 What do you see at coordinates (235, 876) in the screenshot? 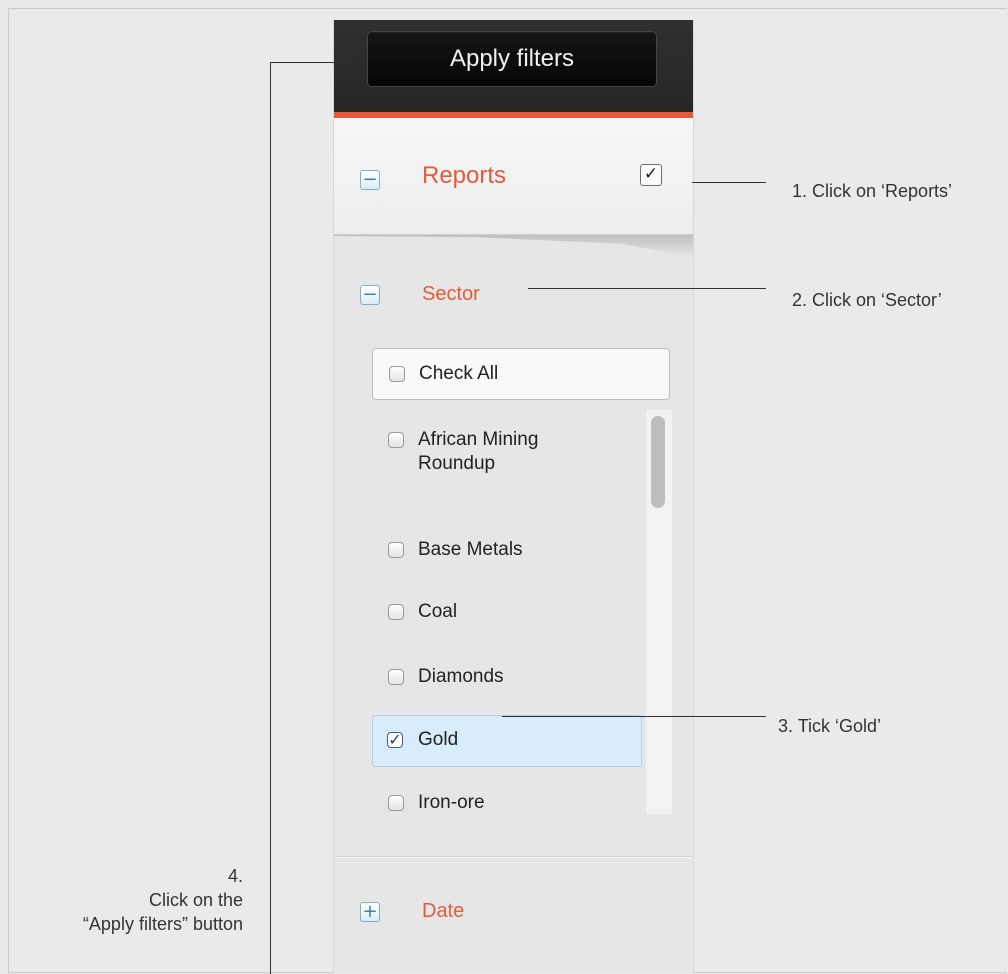
I see `callout-step4-number: 4.` at bounding box center [235, 876].